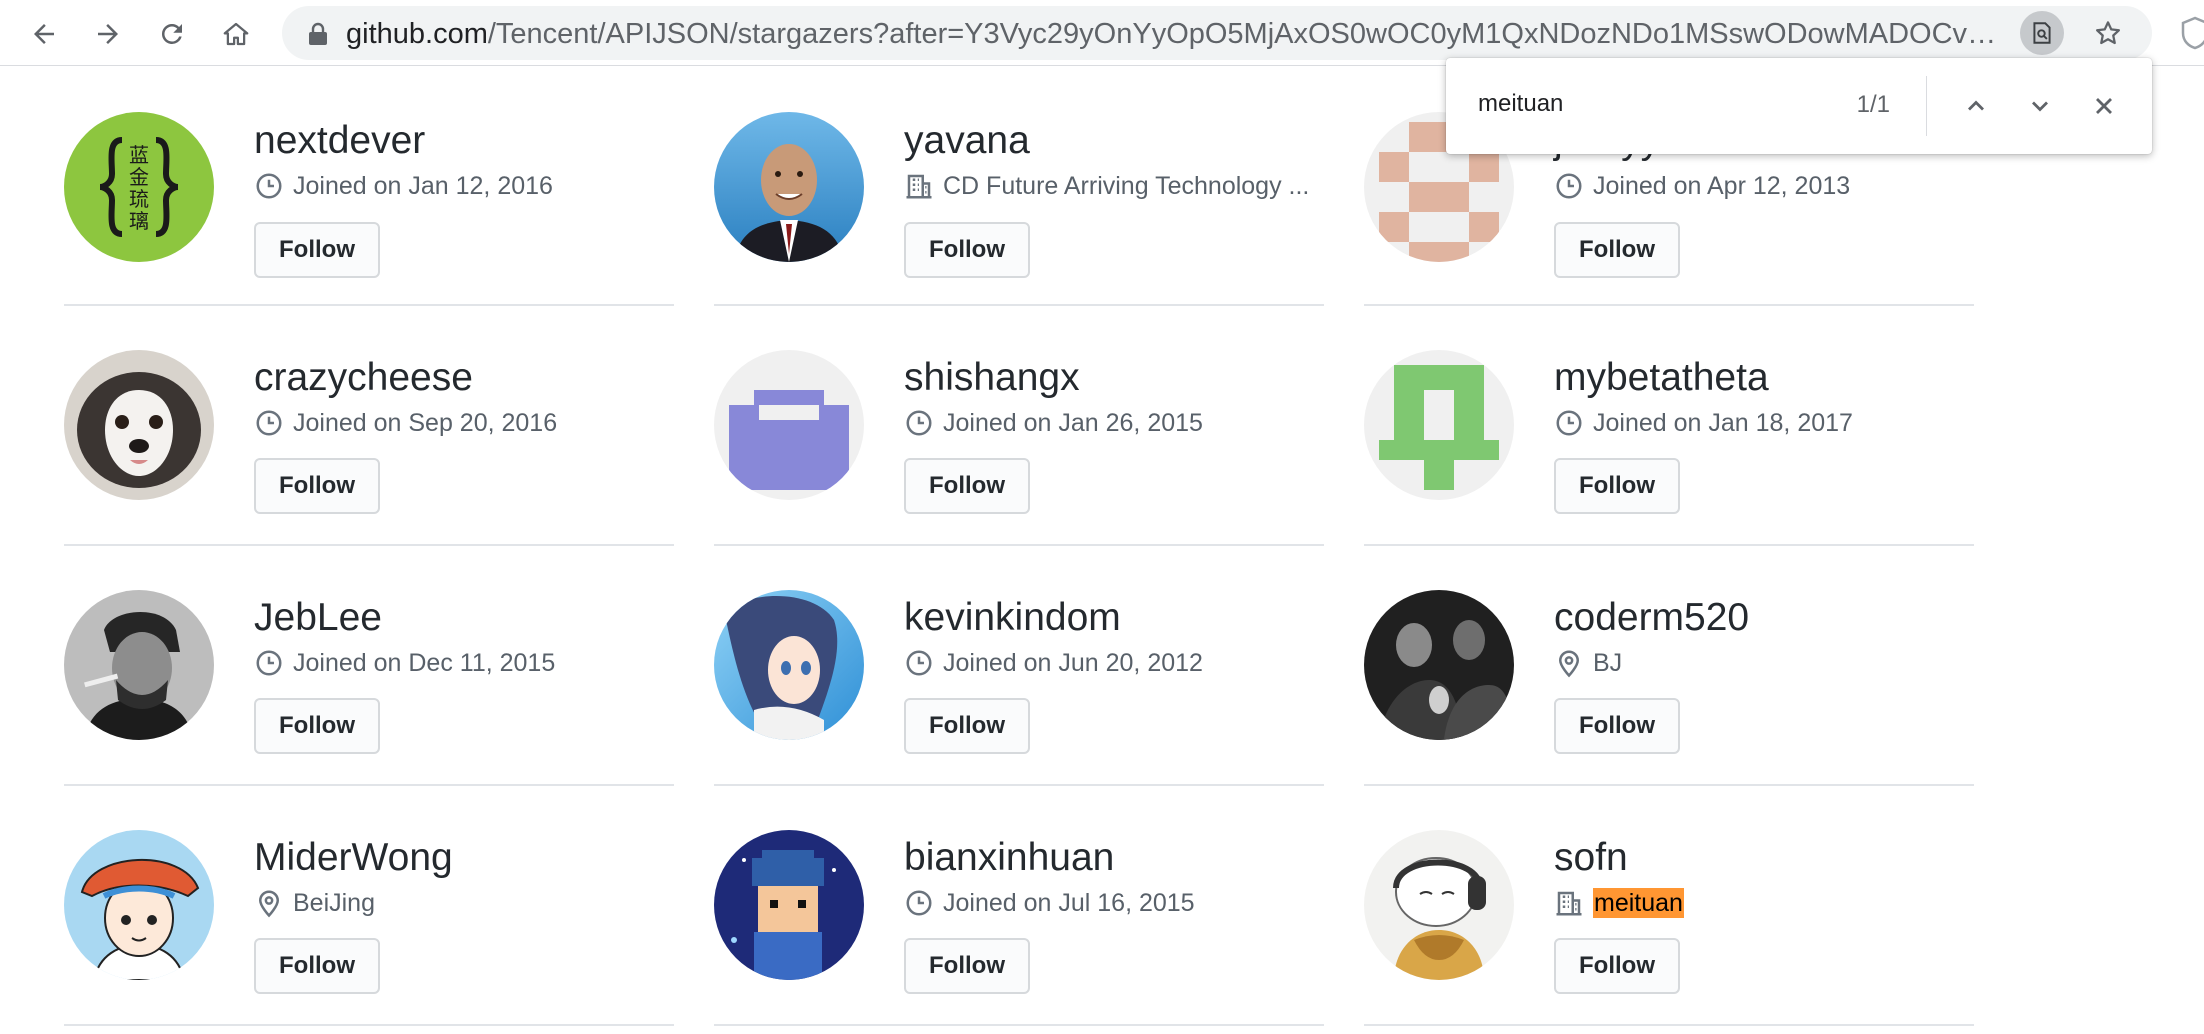 The height and width of the screenshot is (1034, 2204). I want to click on user-meta: BJ, so click(1588, 663).